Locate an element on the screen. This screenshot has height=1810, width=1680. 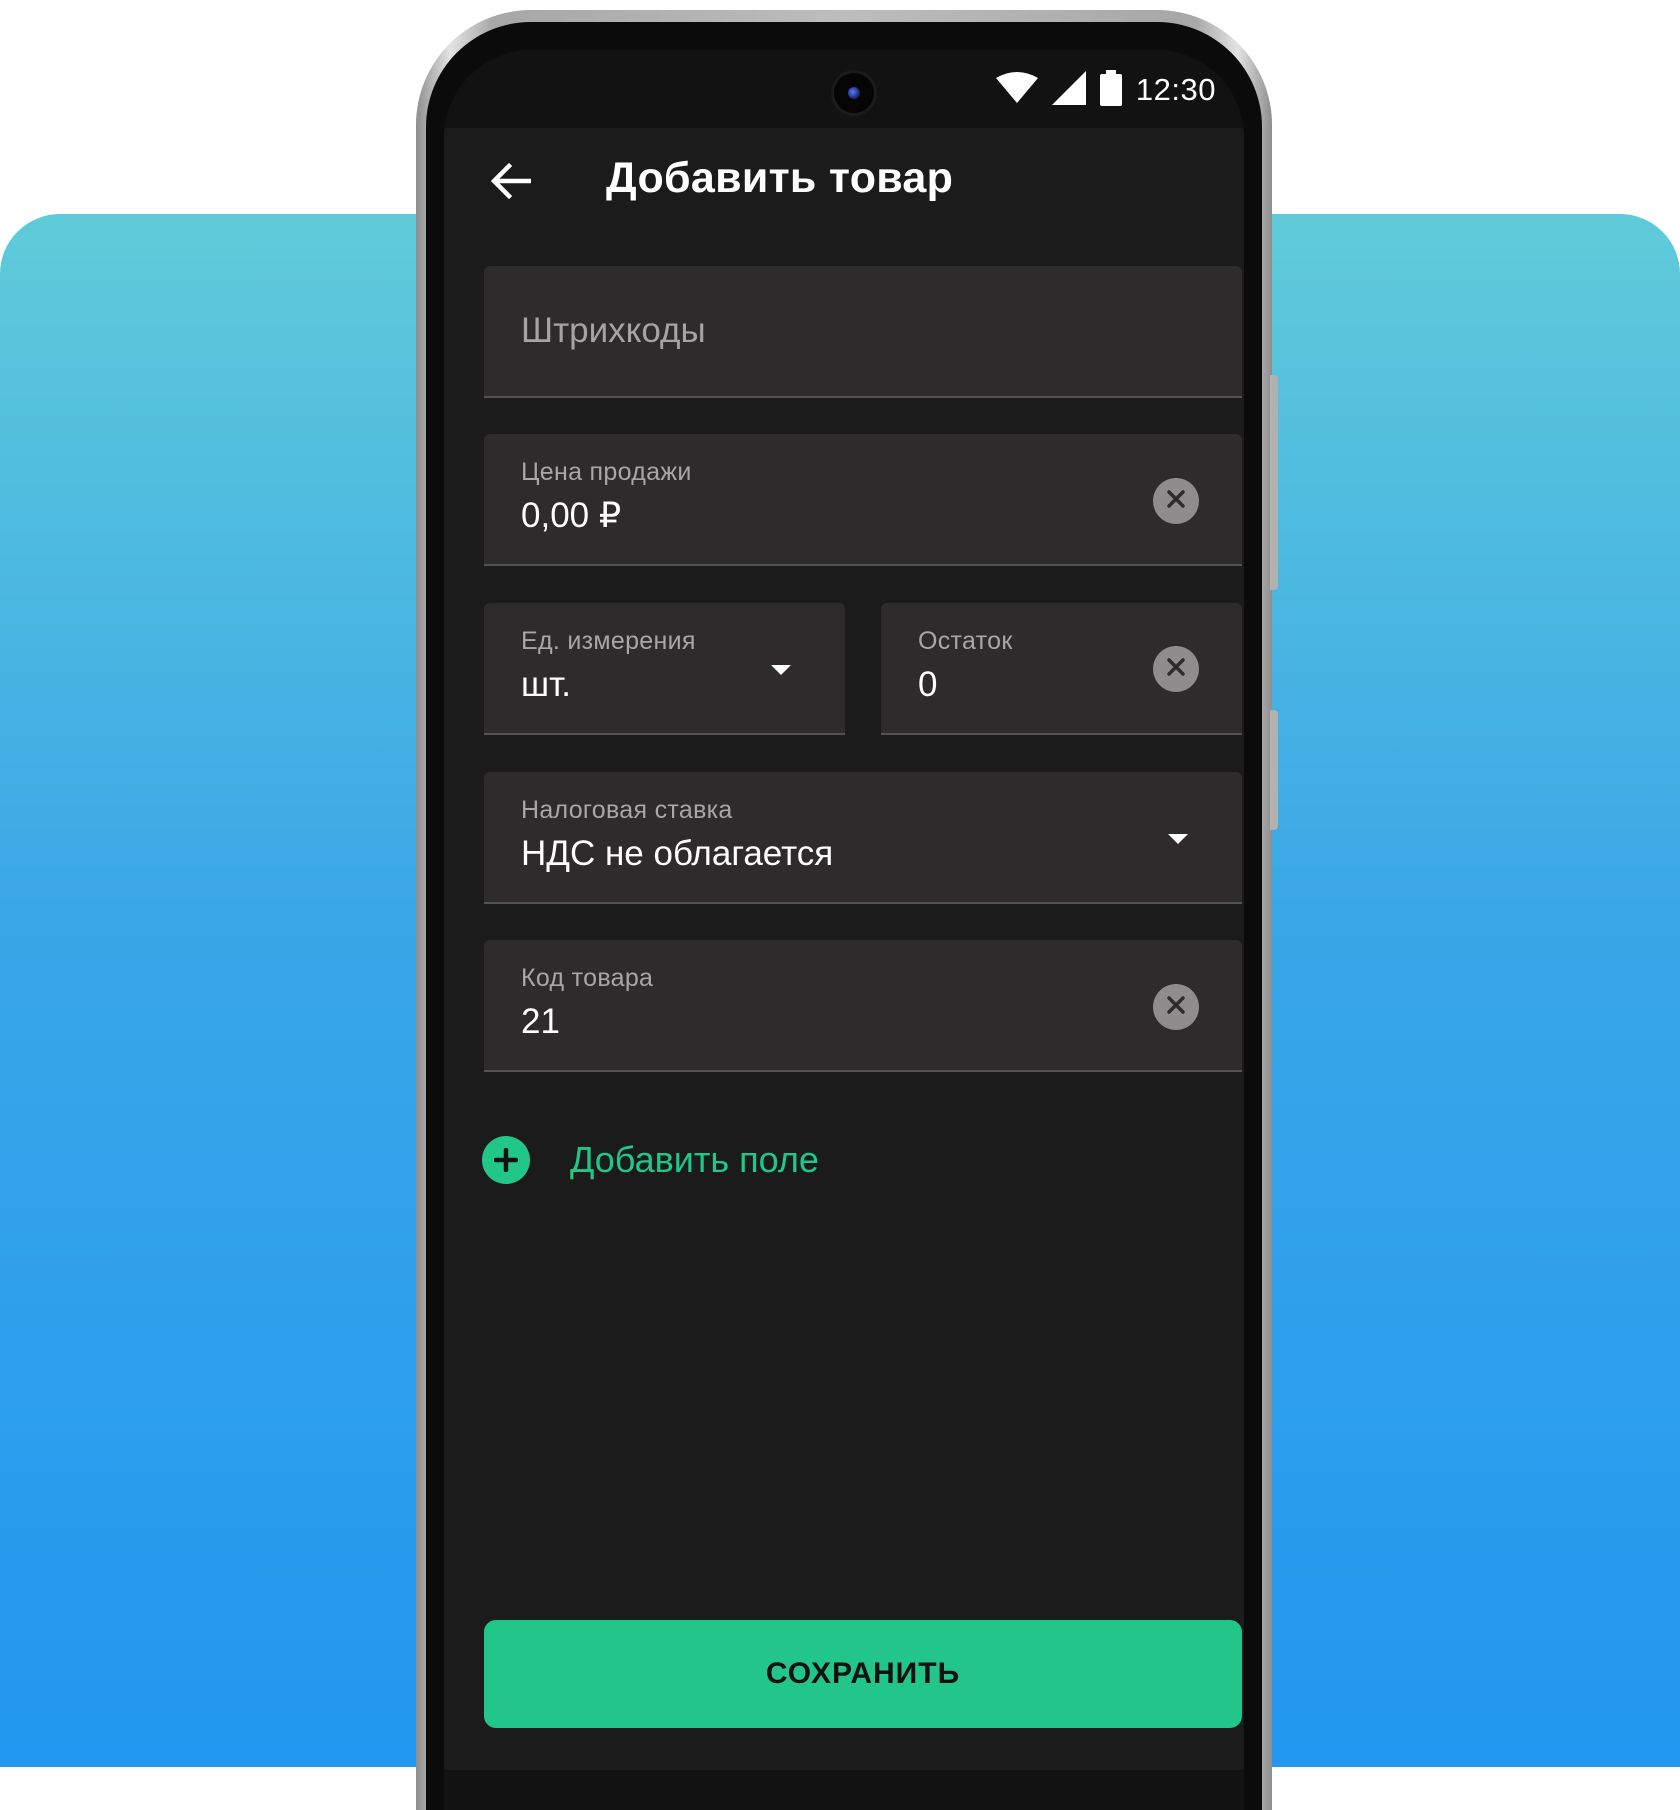
wifi-icon is located at coordinates (1016, 90).